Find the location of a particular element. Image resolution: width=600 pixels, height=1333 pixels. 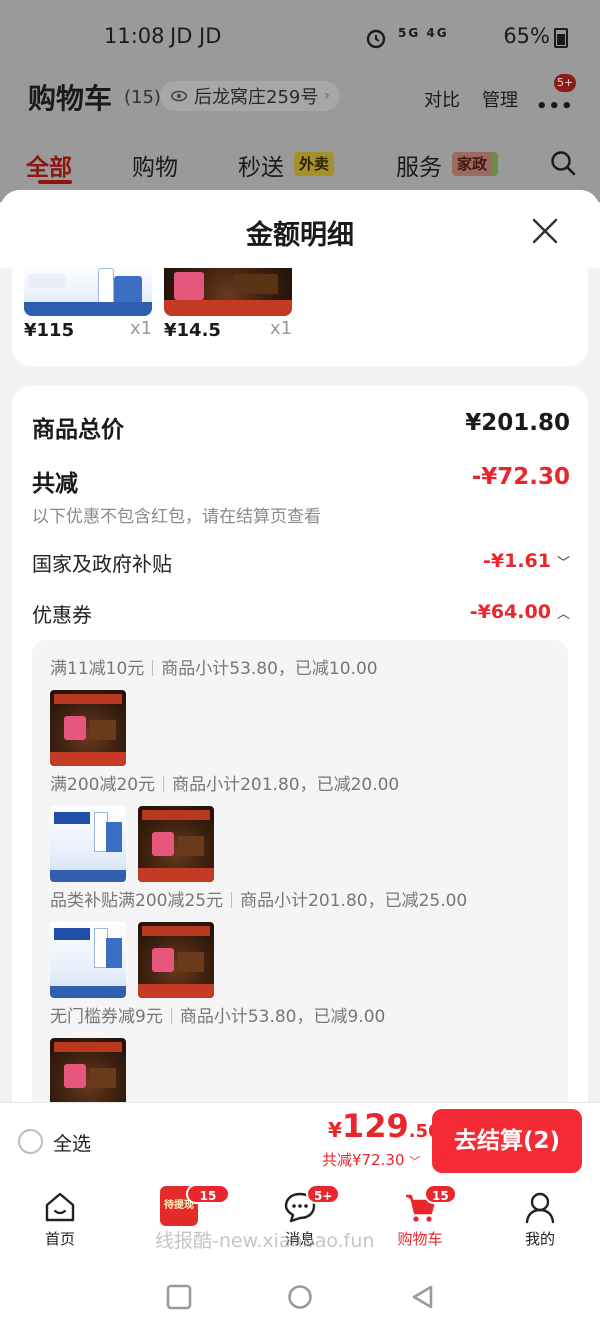

saved-text: 共减¥72.30 is located at coordinates (363, 1160).